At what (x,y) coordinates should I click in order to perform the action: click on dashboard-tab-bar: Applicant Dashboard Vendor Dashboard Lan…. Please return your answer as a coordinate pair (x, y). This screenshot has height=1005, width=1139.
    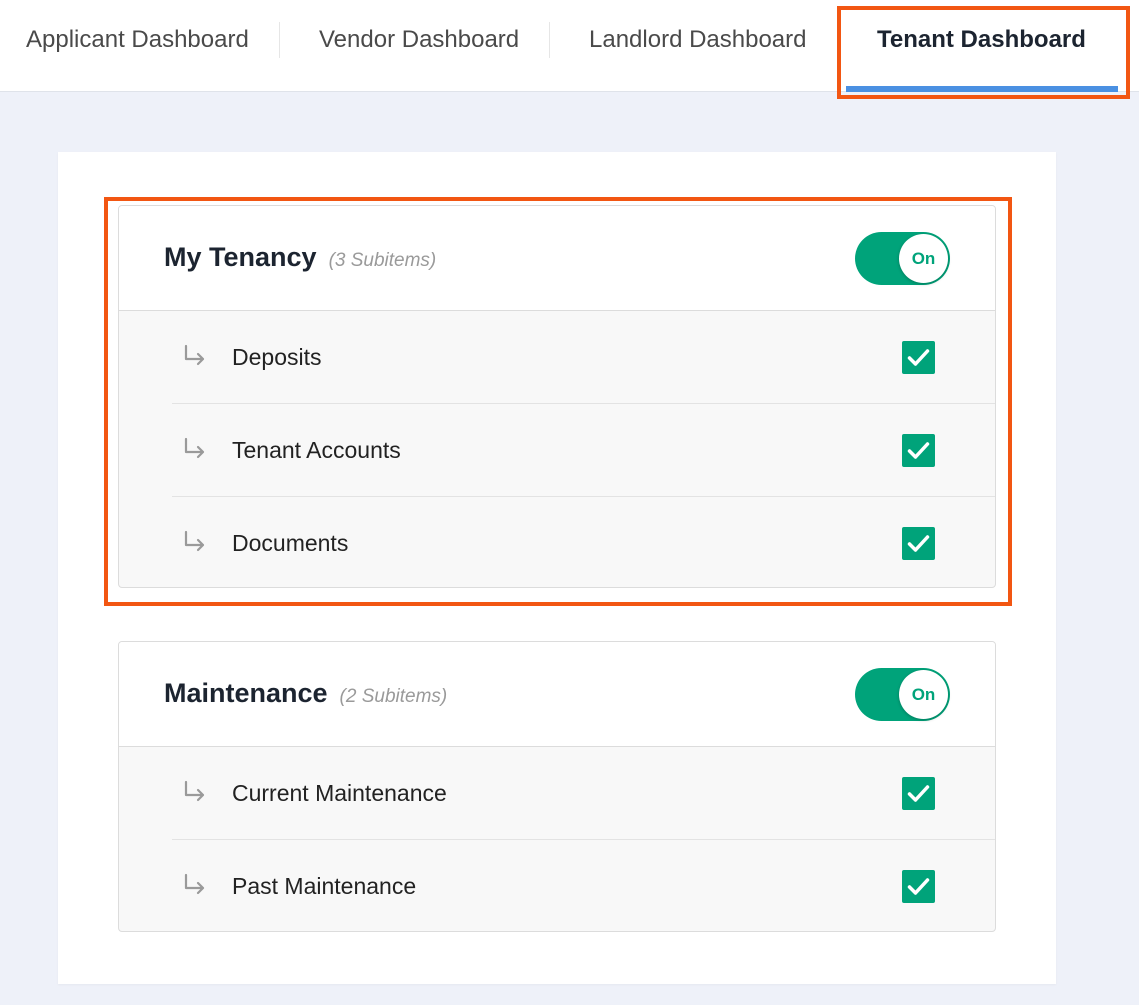
    Looking at the image, I should click on (569, 46).